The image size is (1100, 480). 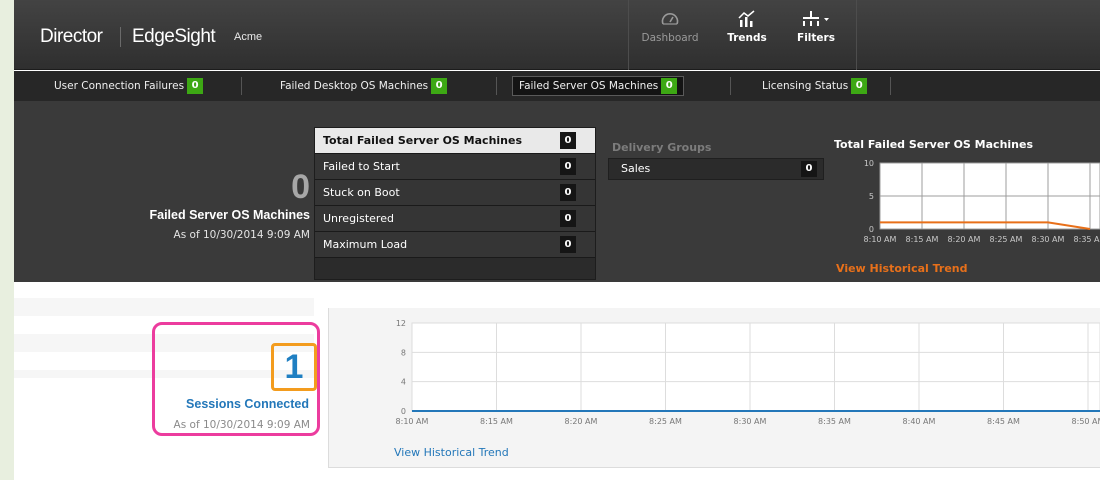 I want to click on tab-label: Failed Desktop OS Machines, so click(x=354, y=86).